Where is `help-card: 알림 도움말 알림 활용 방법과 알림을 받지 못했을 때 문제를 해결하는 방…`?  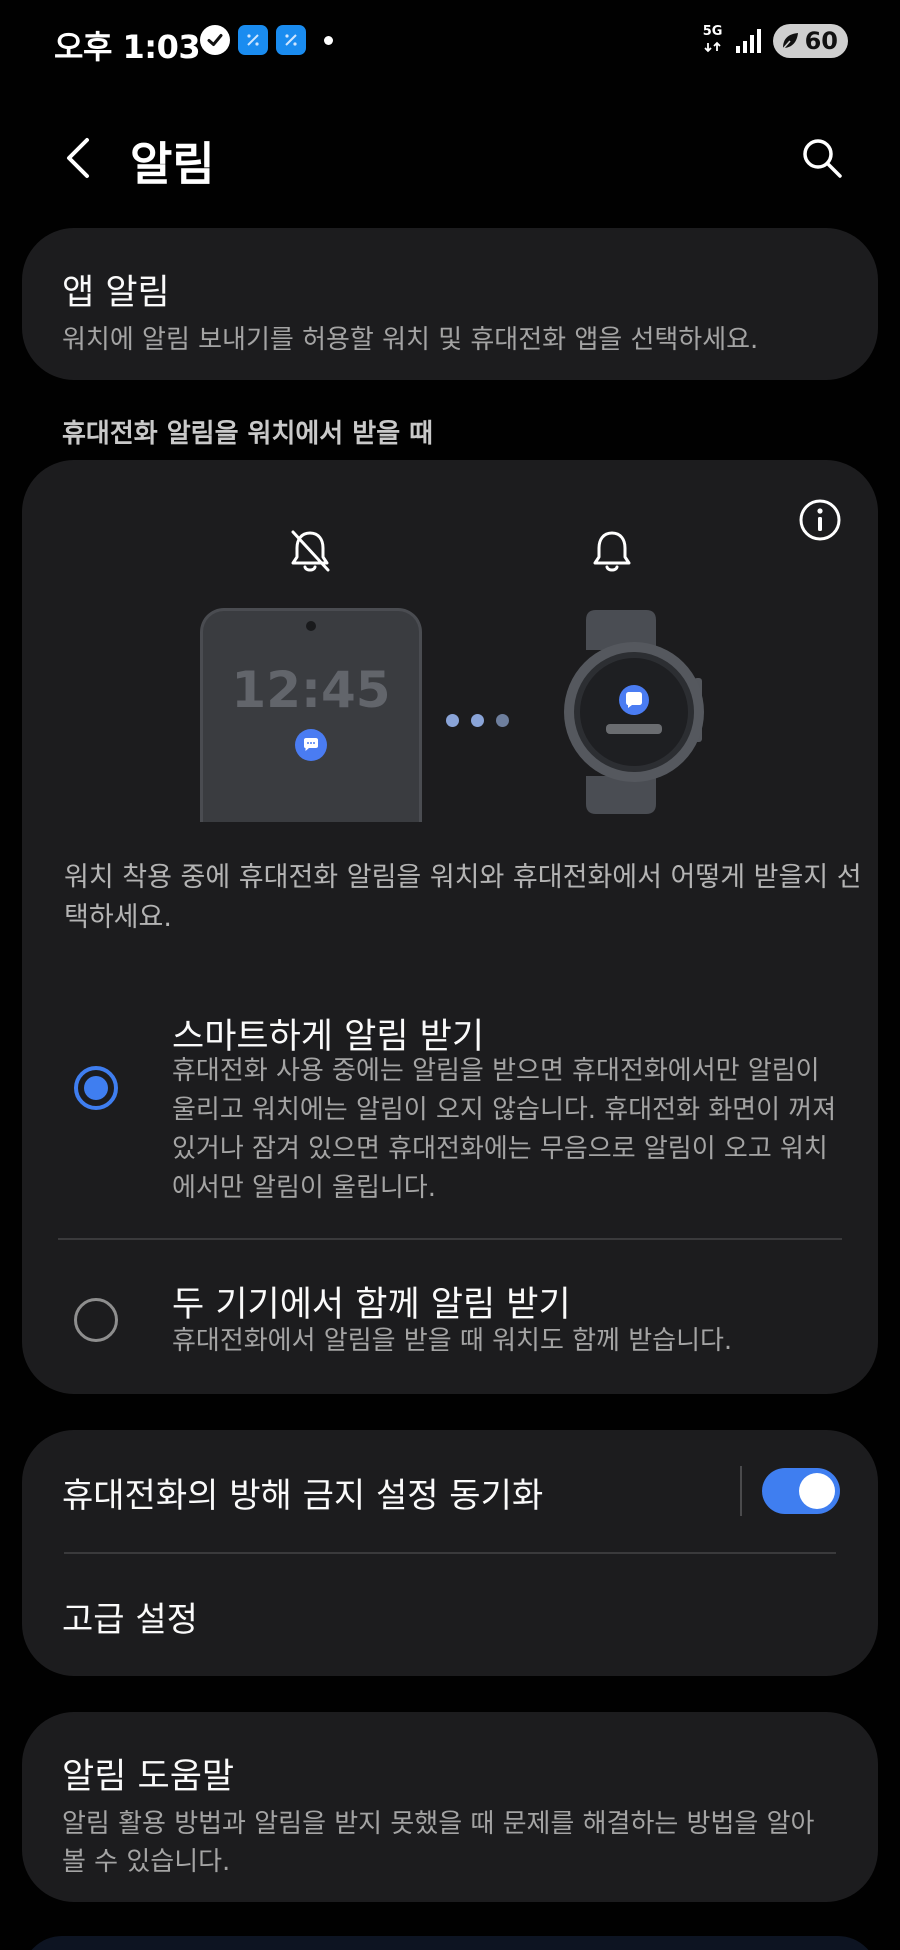 help-card: 알림 도움말 알림 활용 방법과 알림을 받지 못했을 때 문제를 해결하는 방… is located at coordinates (450, 1807).